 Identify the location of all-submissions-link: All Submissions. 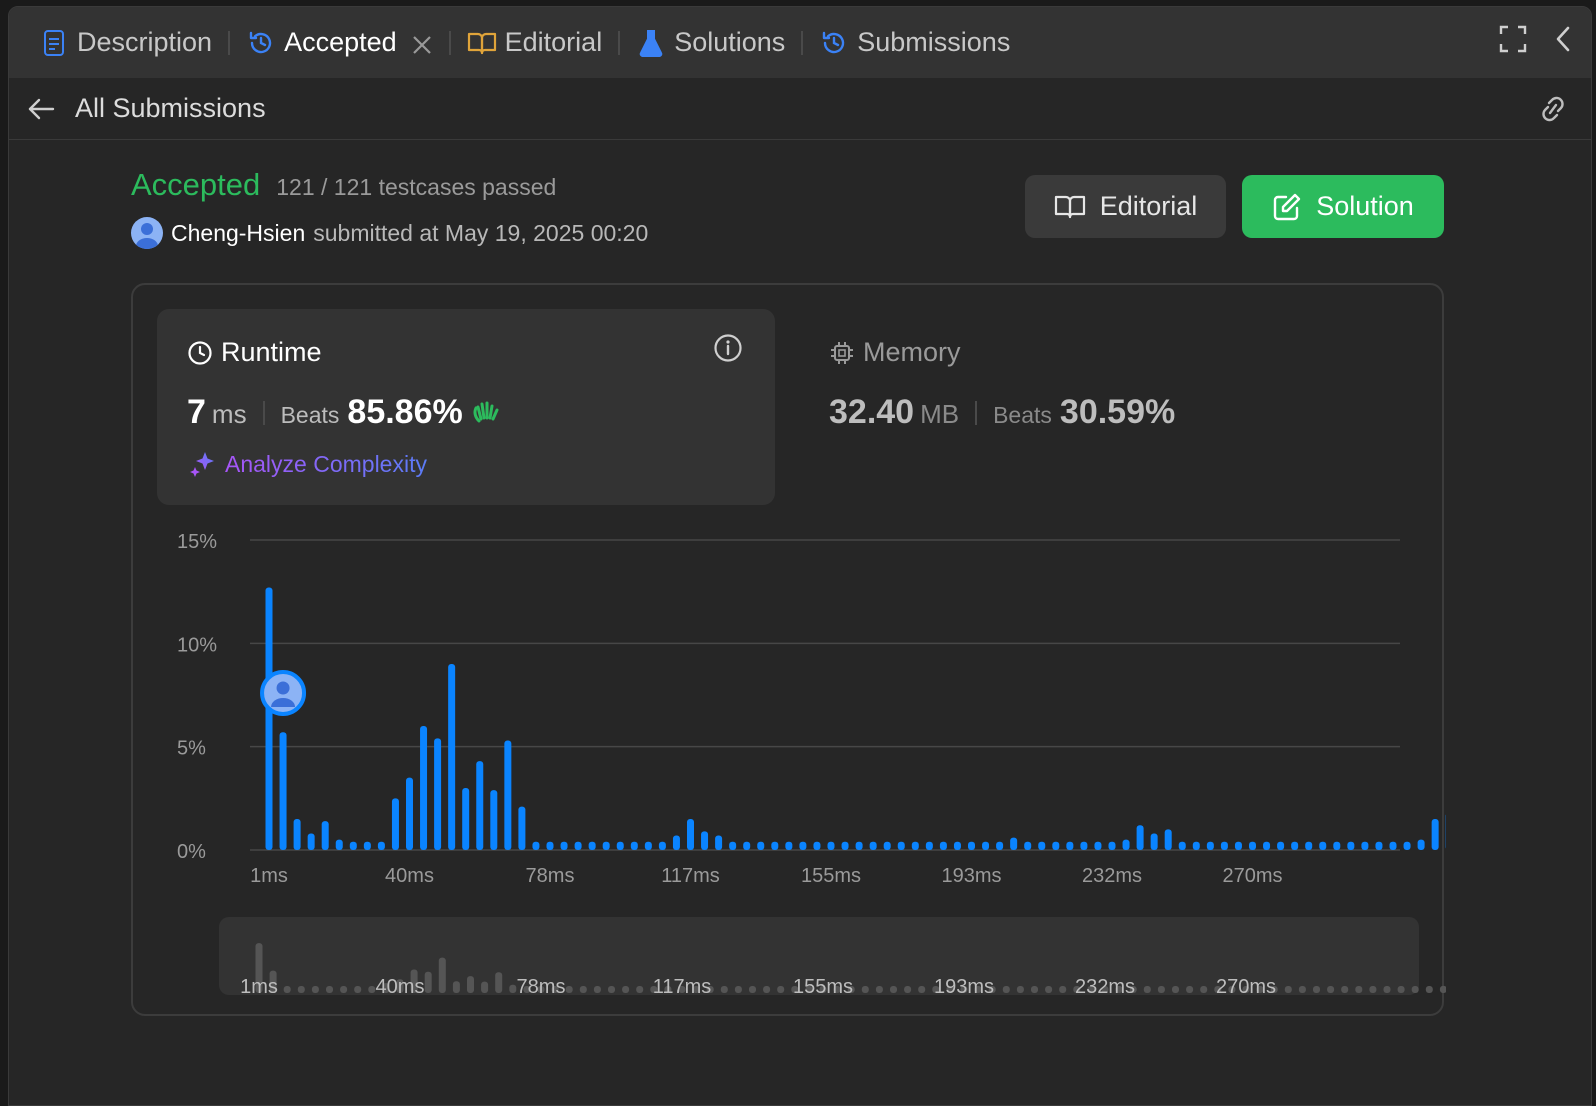
(170, 108).